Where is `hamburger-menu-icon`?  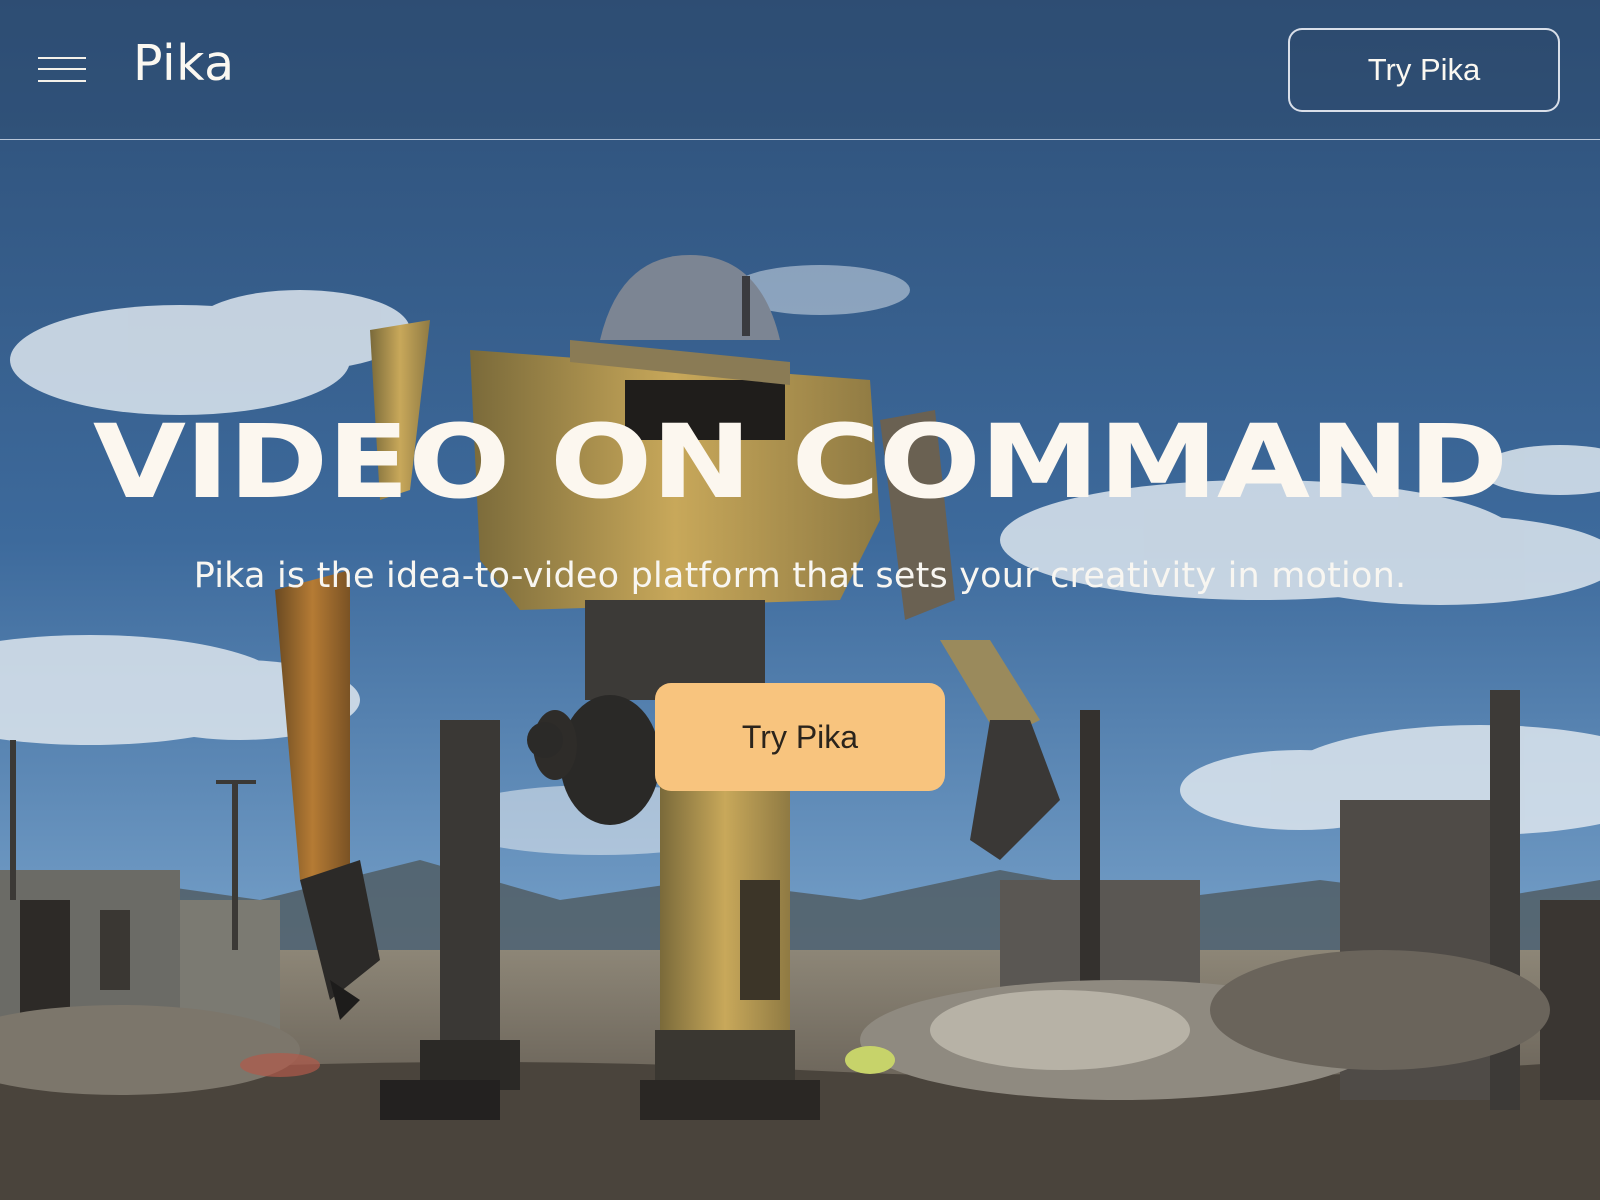
hamburger-menu-icon is located at coordinates (62, 69).